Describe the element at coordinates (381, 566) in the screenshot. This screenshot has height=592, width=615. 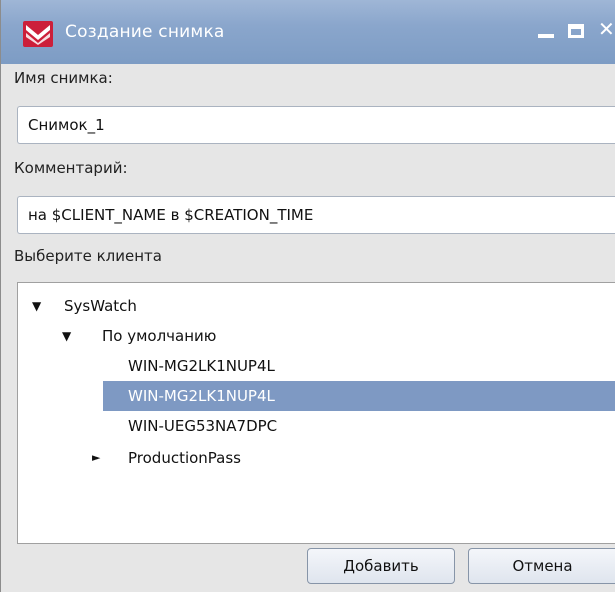
I see `add-button: Добавить` at that location.